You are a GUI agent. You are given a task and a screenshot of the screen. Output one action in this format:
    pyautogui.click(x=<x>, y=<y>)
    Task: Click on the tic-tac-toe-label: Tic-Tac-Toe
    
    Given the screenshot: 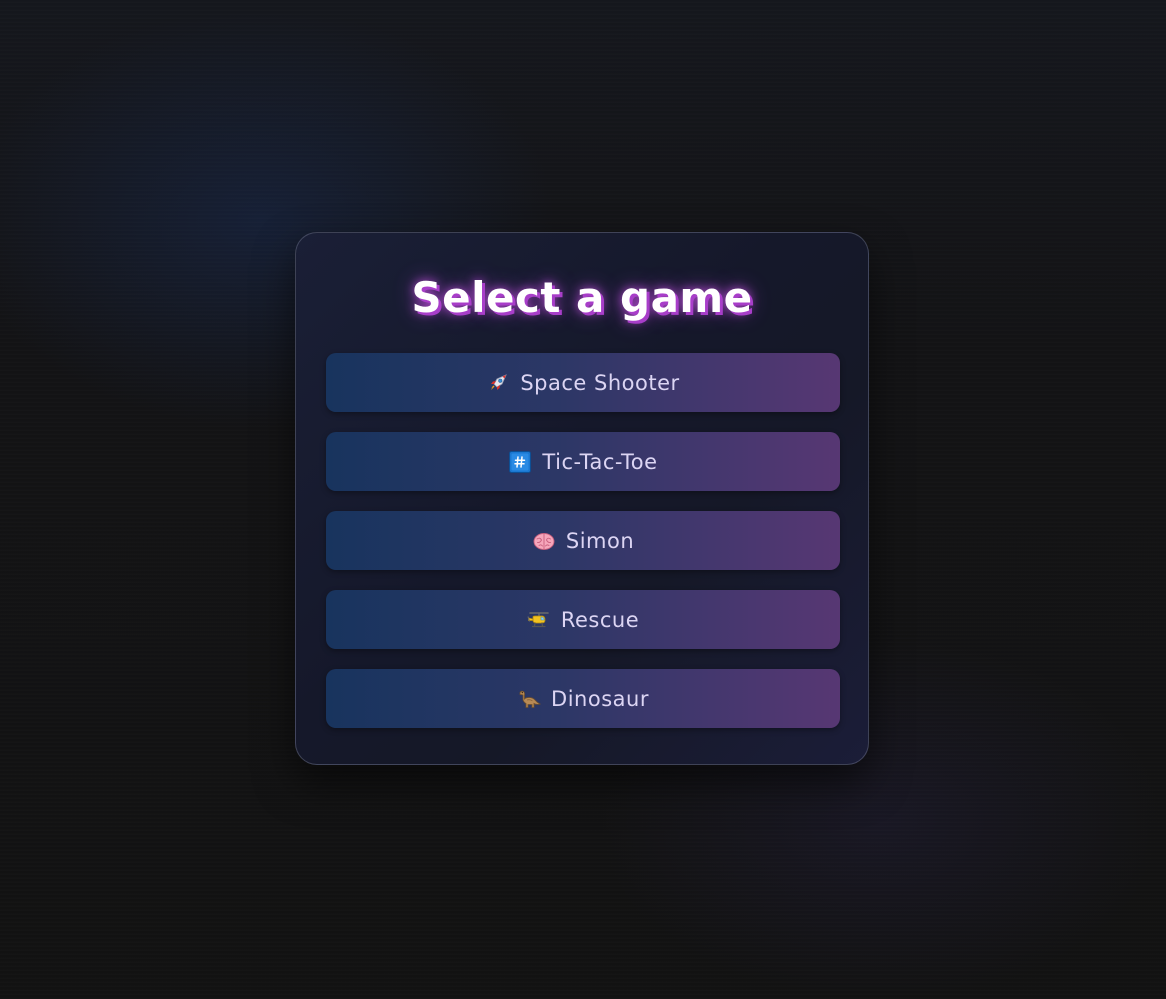 What is the action you would take?
    pyautogui.click(x=600, y=461)
    